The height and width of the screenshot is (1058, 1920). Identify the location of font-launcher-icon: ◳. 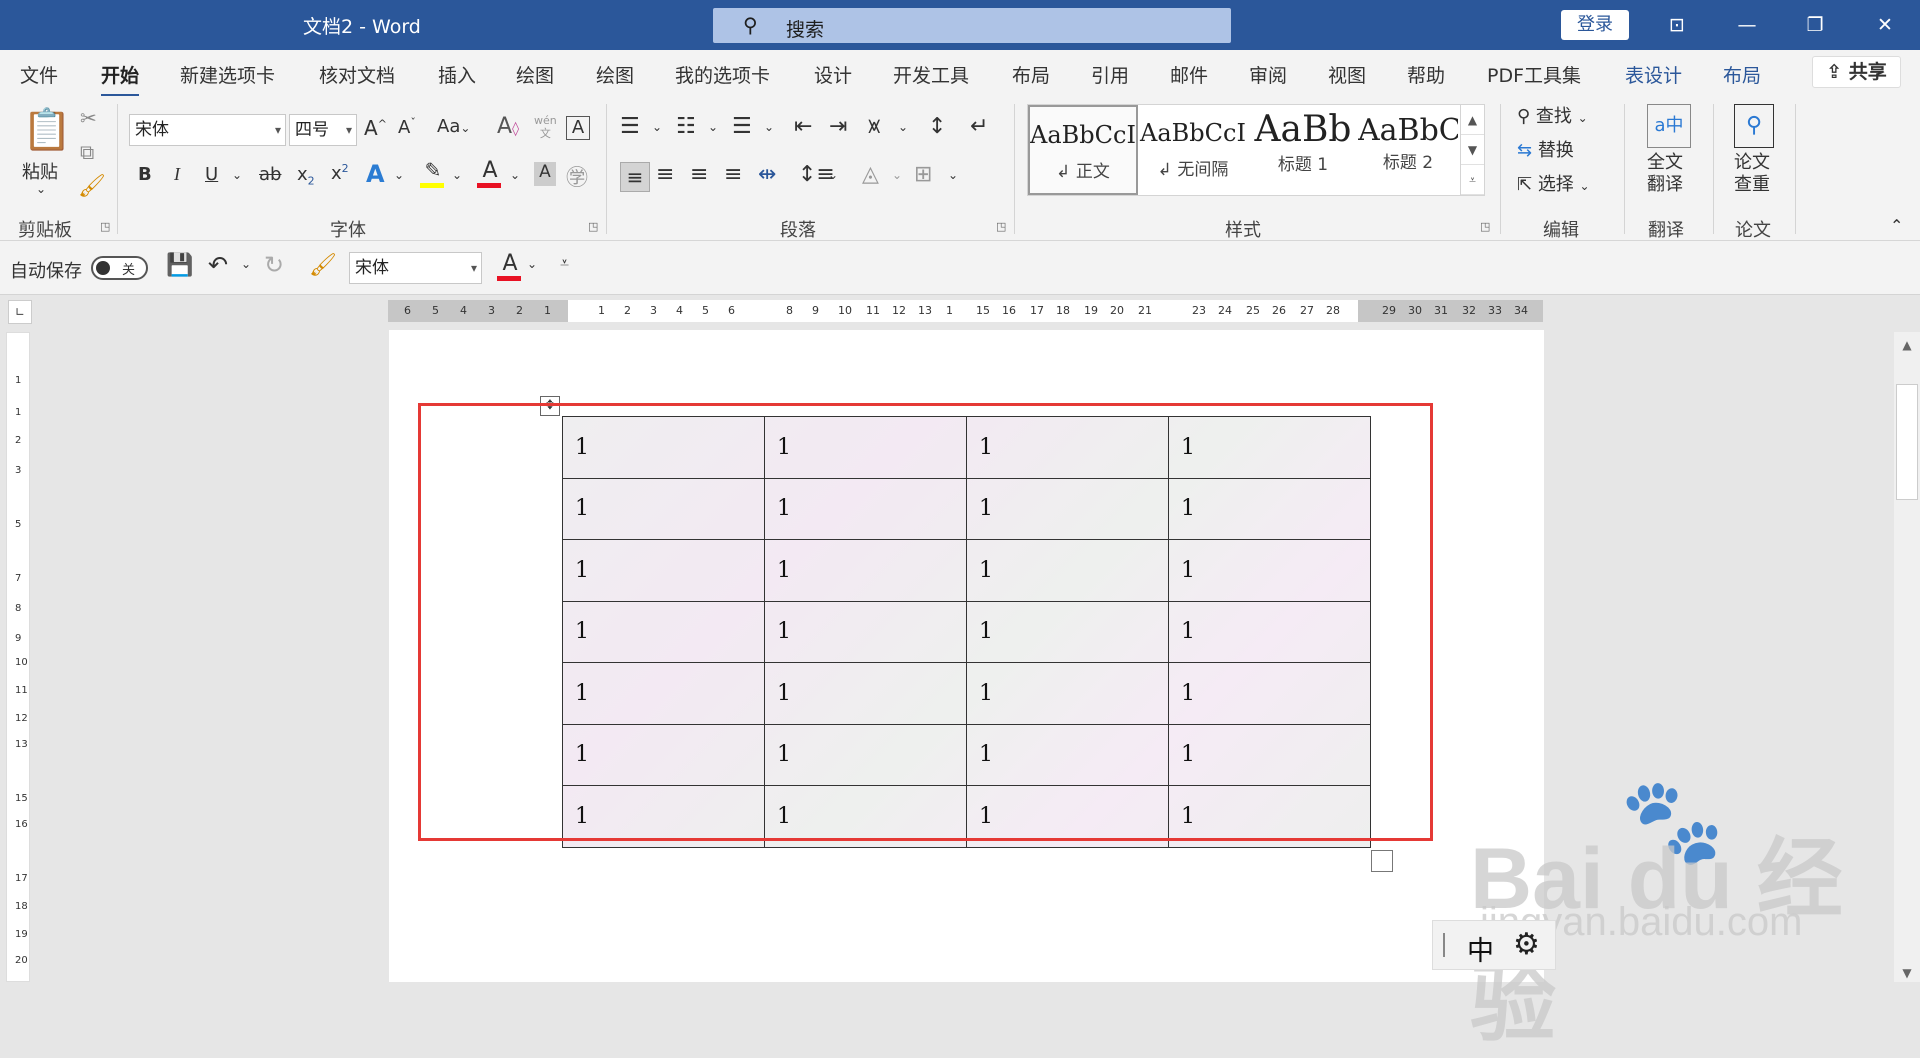
(593, 226).